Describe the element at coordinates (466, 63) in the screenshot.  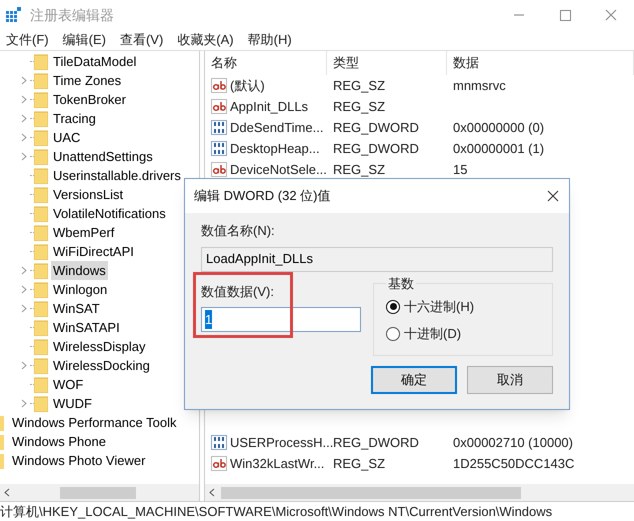
I see `column-header: 数据` at that location.